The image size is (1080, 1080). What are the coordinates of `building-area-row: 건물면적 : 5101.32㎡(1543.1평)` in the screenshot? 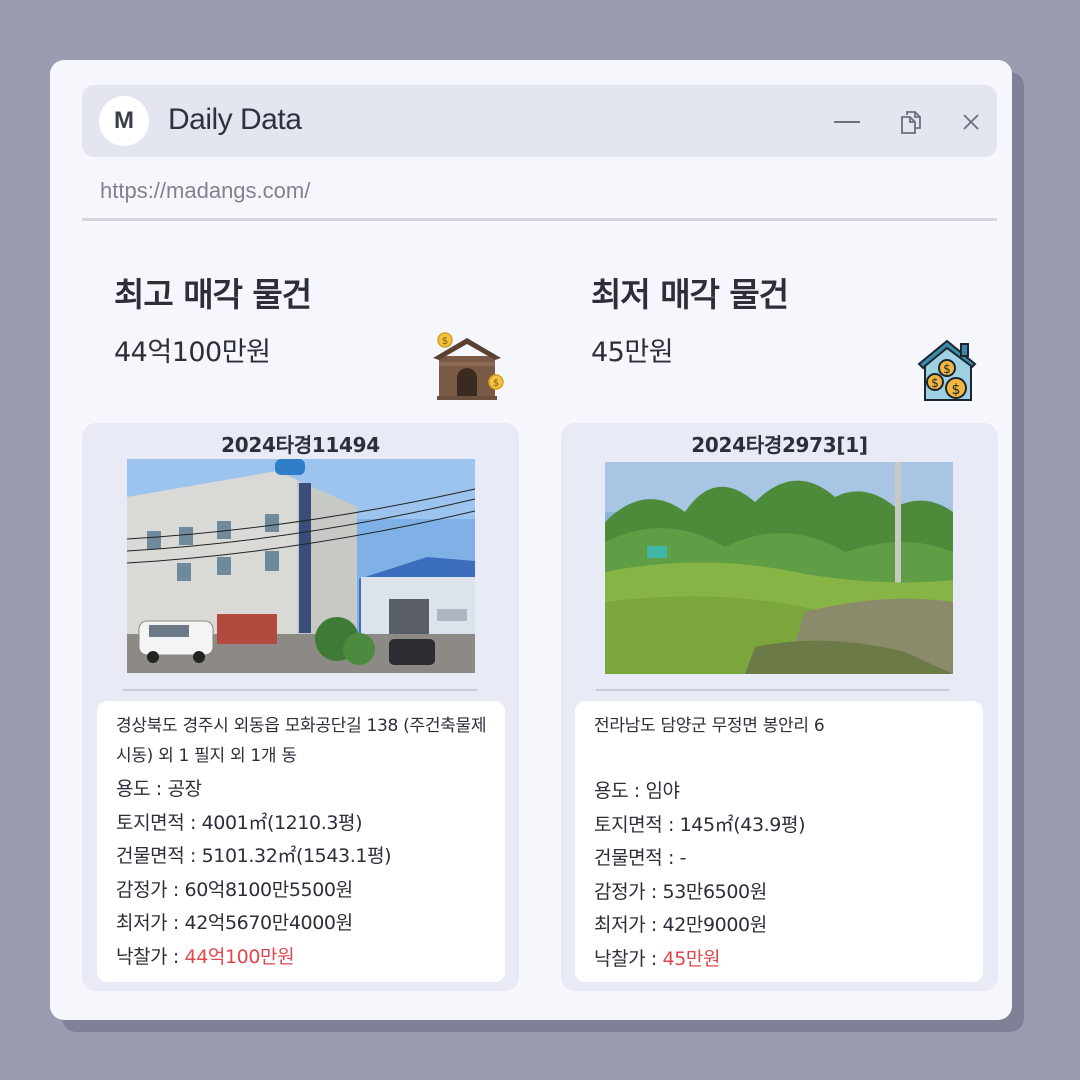 It's located at (254, 857).